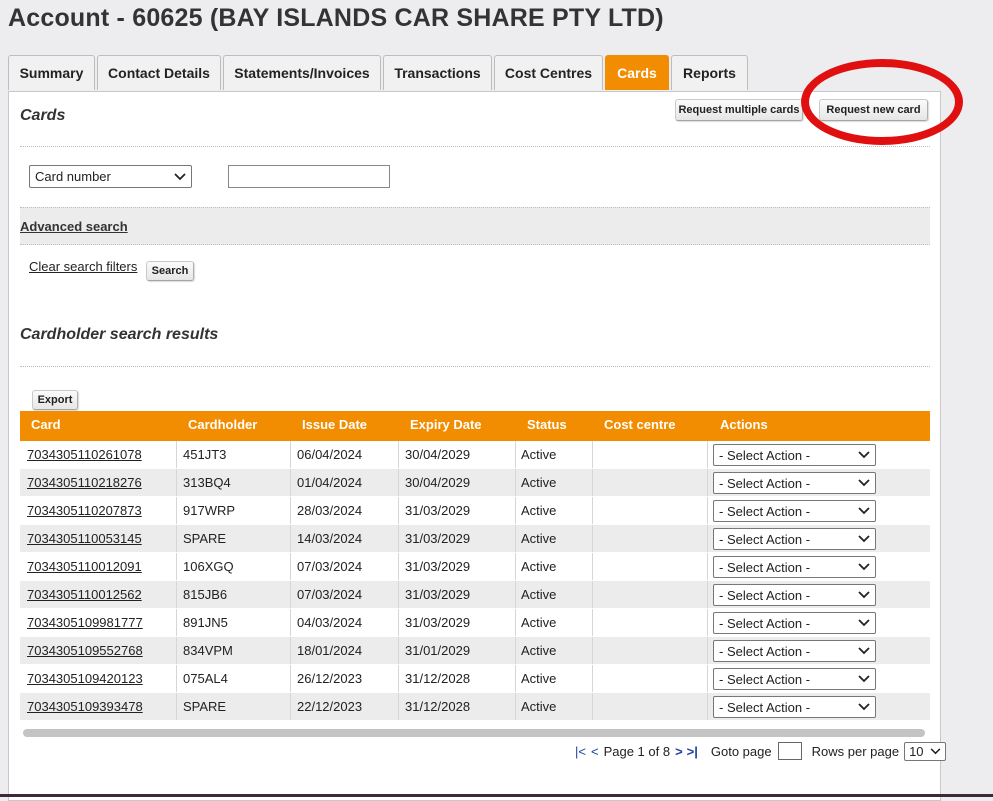  What do you see at coordinates (873, 110) in the screenshot?
I see `request-new-card-button: Request new card` at bounding box center [873, 110].